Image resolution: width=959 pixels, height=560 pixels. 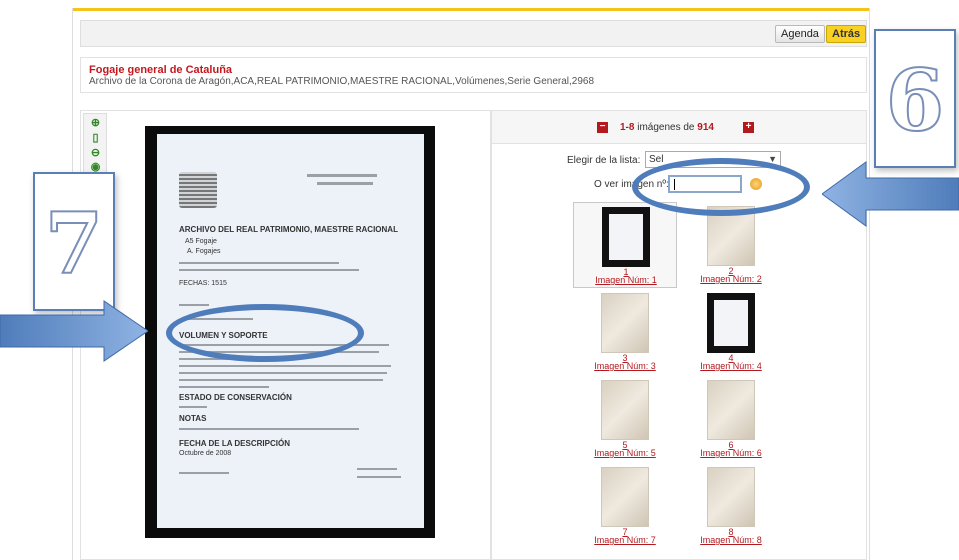 I want to click on arrow-right-icon, so click(x=74, y=331).